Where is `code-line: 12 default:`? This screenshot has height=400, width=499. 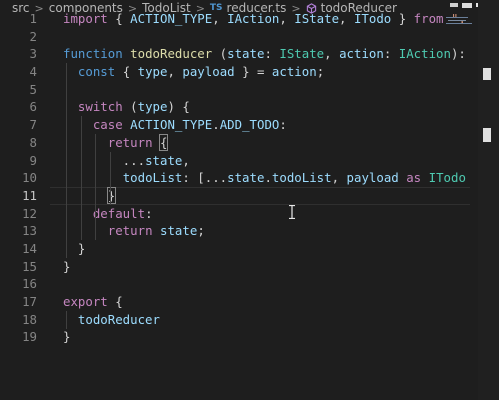
code-line: 12 default: is located at coordinates (235, 214).